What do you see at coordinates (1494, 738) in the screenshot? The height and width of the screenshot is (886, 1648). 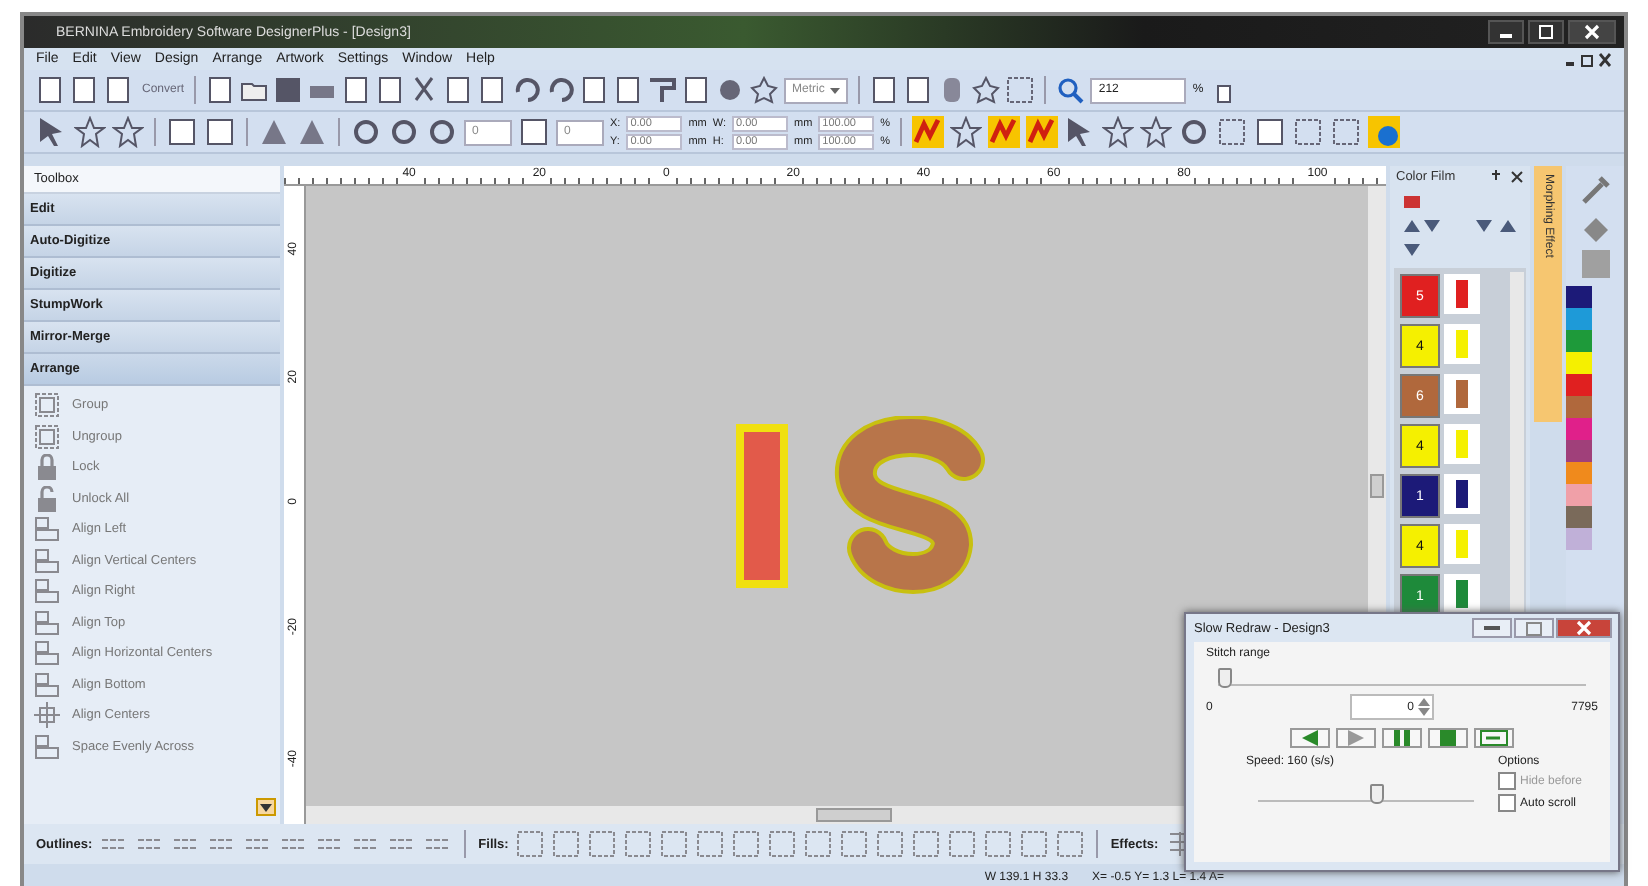 I see `redraw-all-button` at bounding box center [1494, 738].